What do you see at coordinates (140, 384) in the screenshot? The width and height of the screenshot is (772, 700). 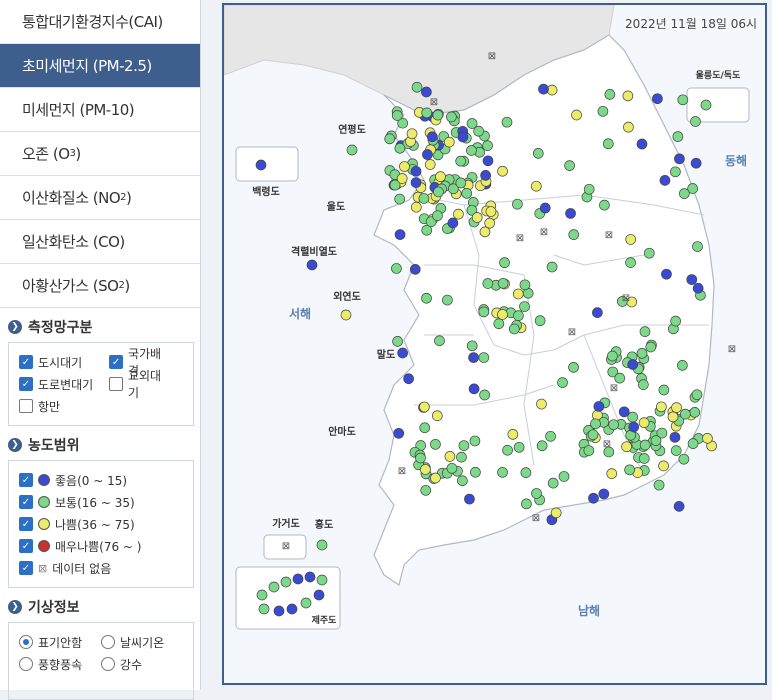 I see `network-option-3: 교외대기` at bounding box center [140, 384].